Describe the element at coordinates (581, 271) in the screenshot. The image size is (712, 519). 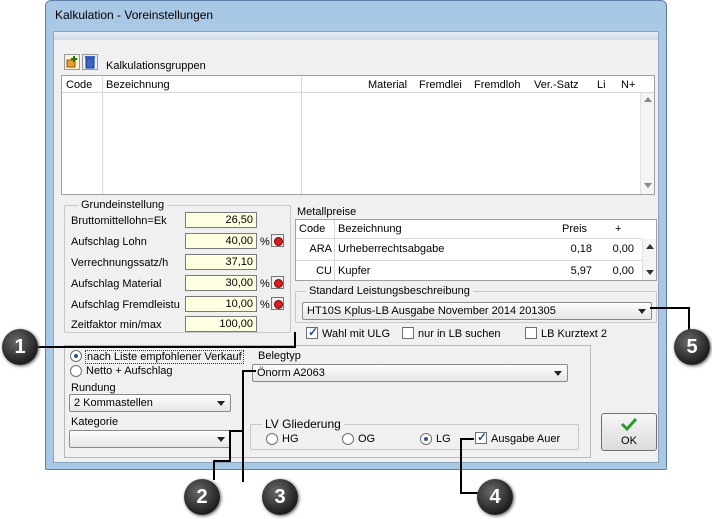
I see `metal-preis: 5,97` at that location.